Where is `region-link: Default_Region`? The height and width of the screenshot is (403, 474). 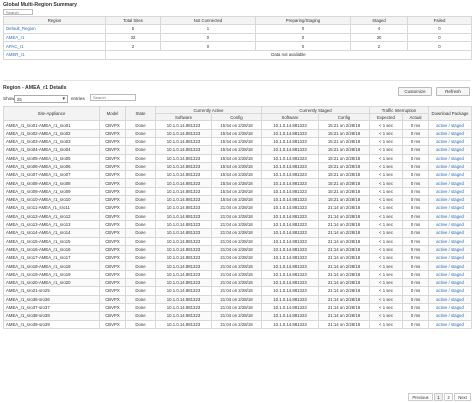
region-link: Default_Region is located at coordinates (54, 29).